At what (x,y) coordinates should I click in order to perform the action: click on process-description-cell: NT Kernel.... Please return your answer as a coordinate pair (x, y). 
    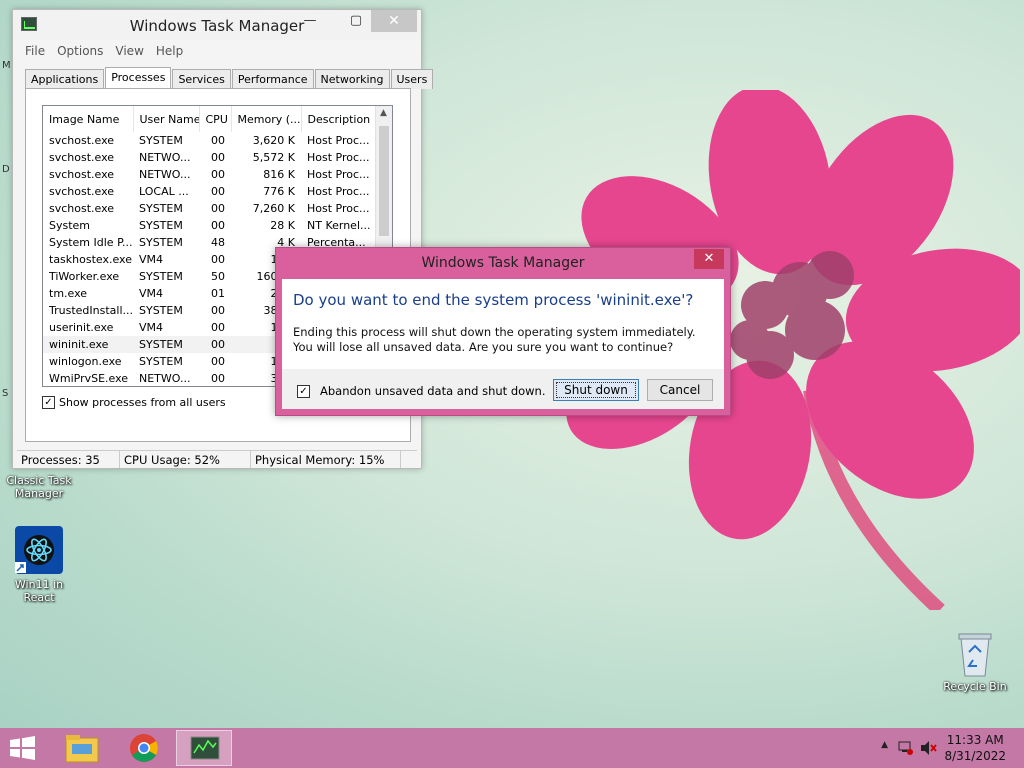
    Looking at the image, I should click on (339, 225).